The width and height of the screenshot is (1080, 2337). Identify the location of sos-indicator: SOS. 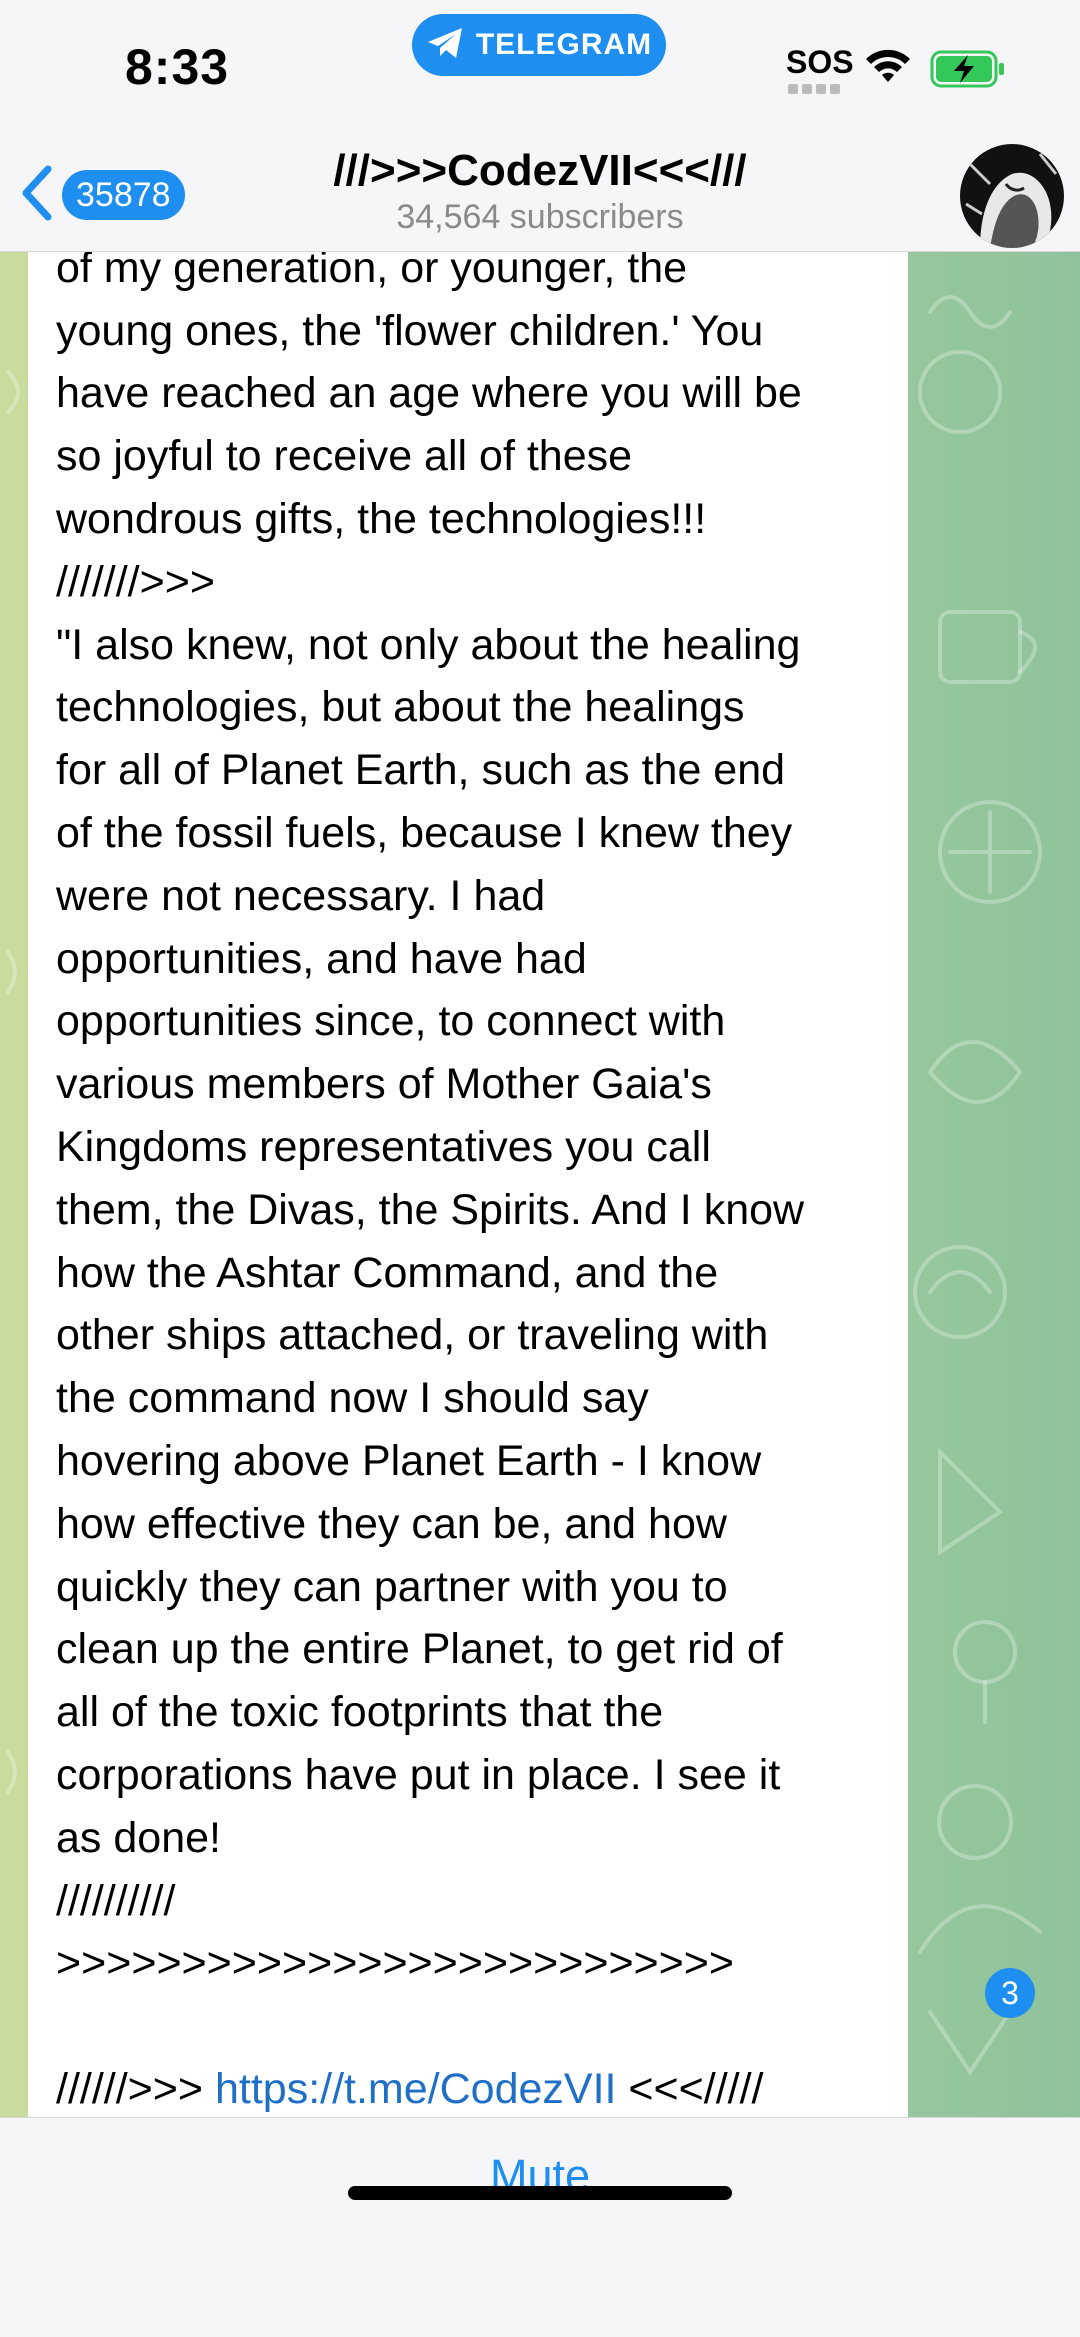
(820, 62).